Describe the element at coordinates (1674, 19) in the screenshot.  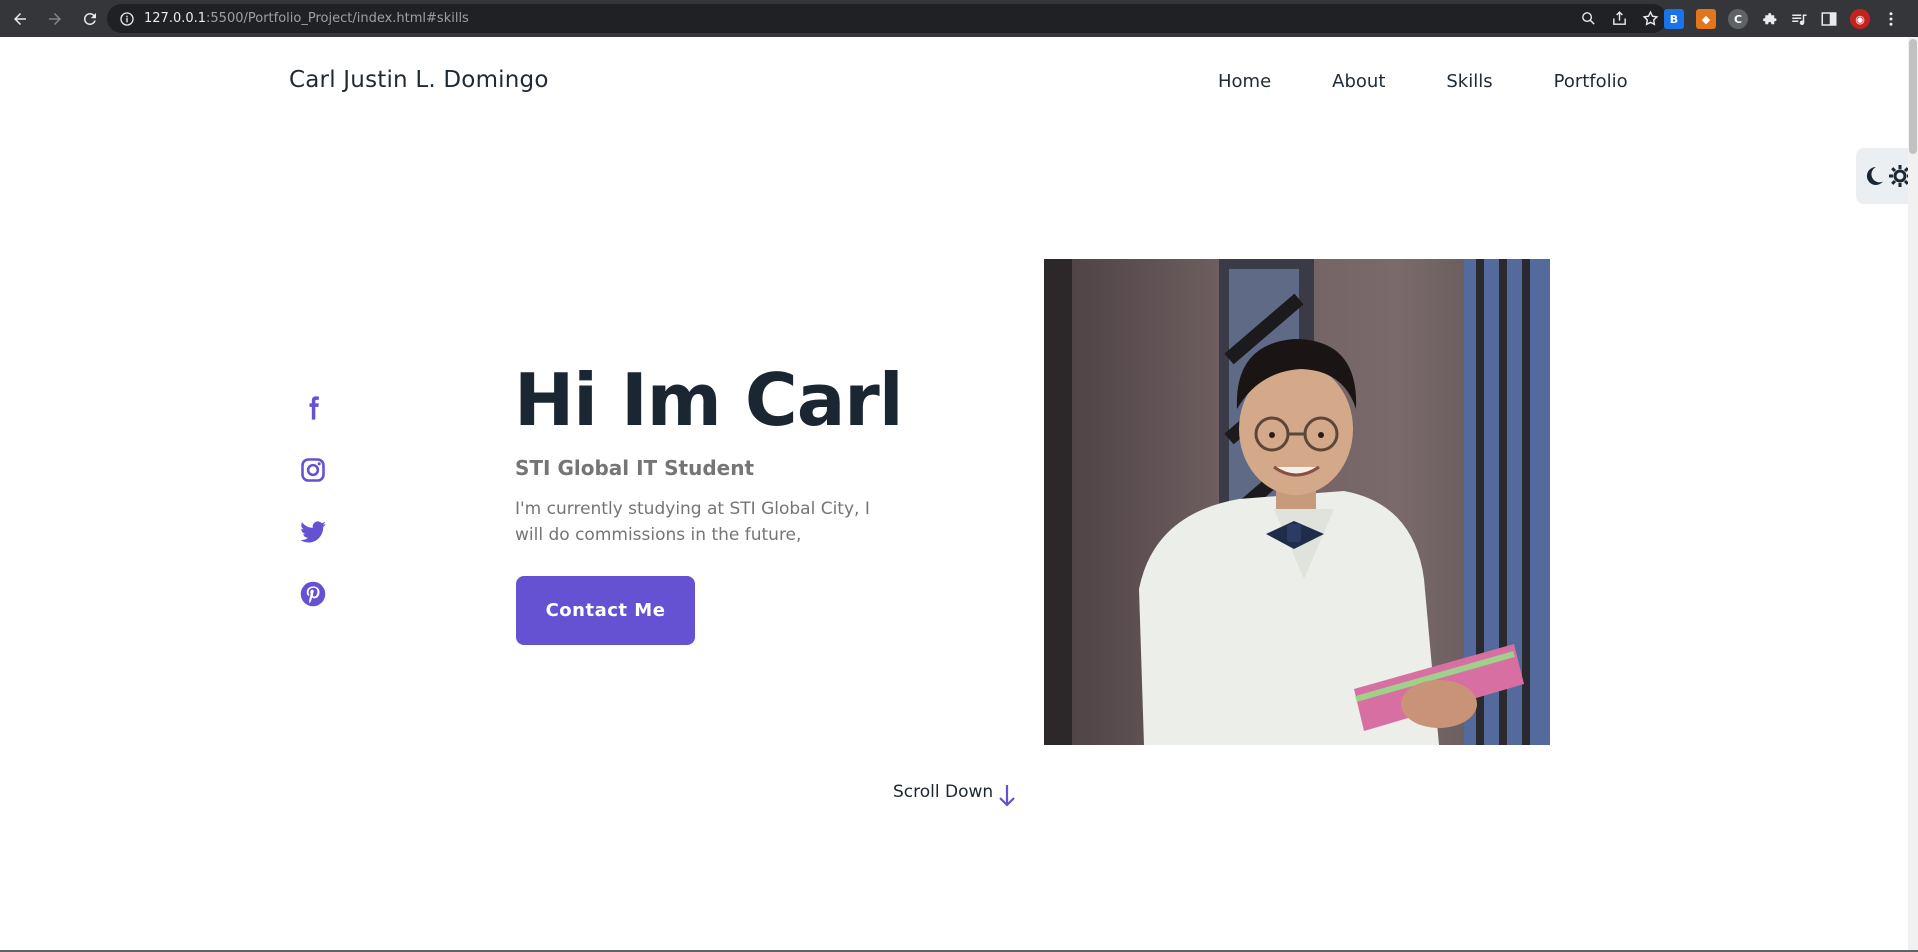
I see `extension-shield-icon: B` at that location.